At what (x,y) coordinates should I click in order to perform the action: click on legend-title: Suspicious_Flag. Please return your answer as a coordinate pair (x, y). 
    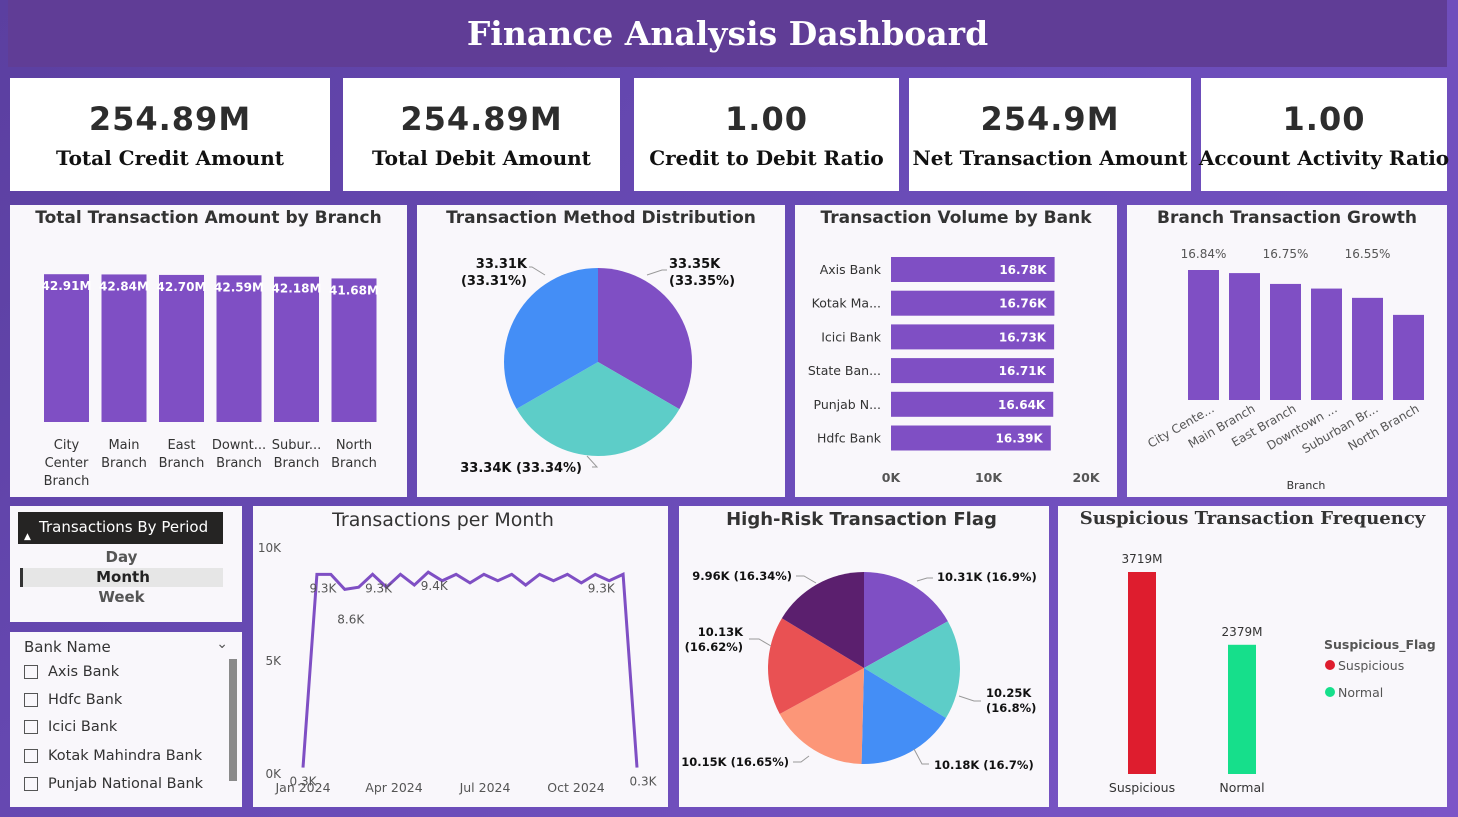
    Looking at the image, I should click on (1380, 645).